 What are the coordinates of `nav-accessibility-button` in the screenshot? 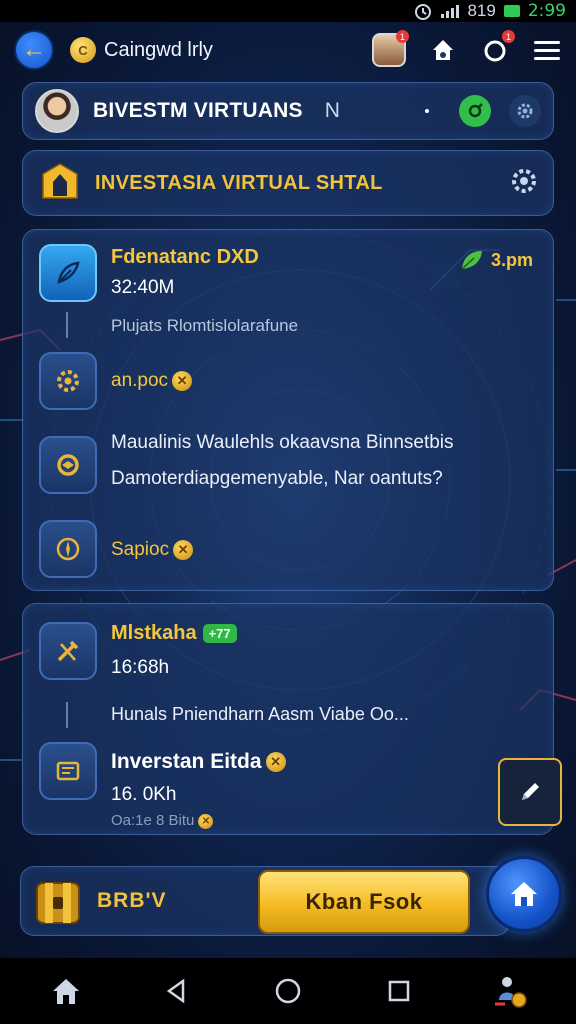 It's located at (510, 991).